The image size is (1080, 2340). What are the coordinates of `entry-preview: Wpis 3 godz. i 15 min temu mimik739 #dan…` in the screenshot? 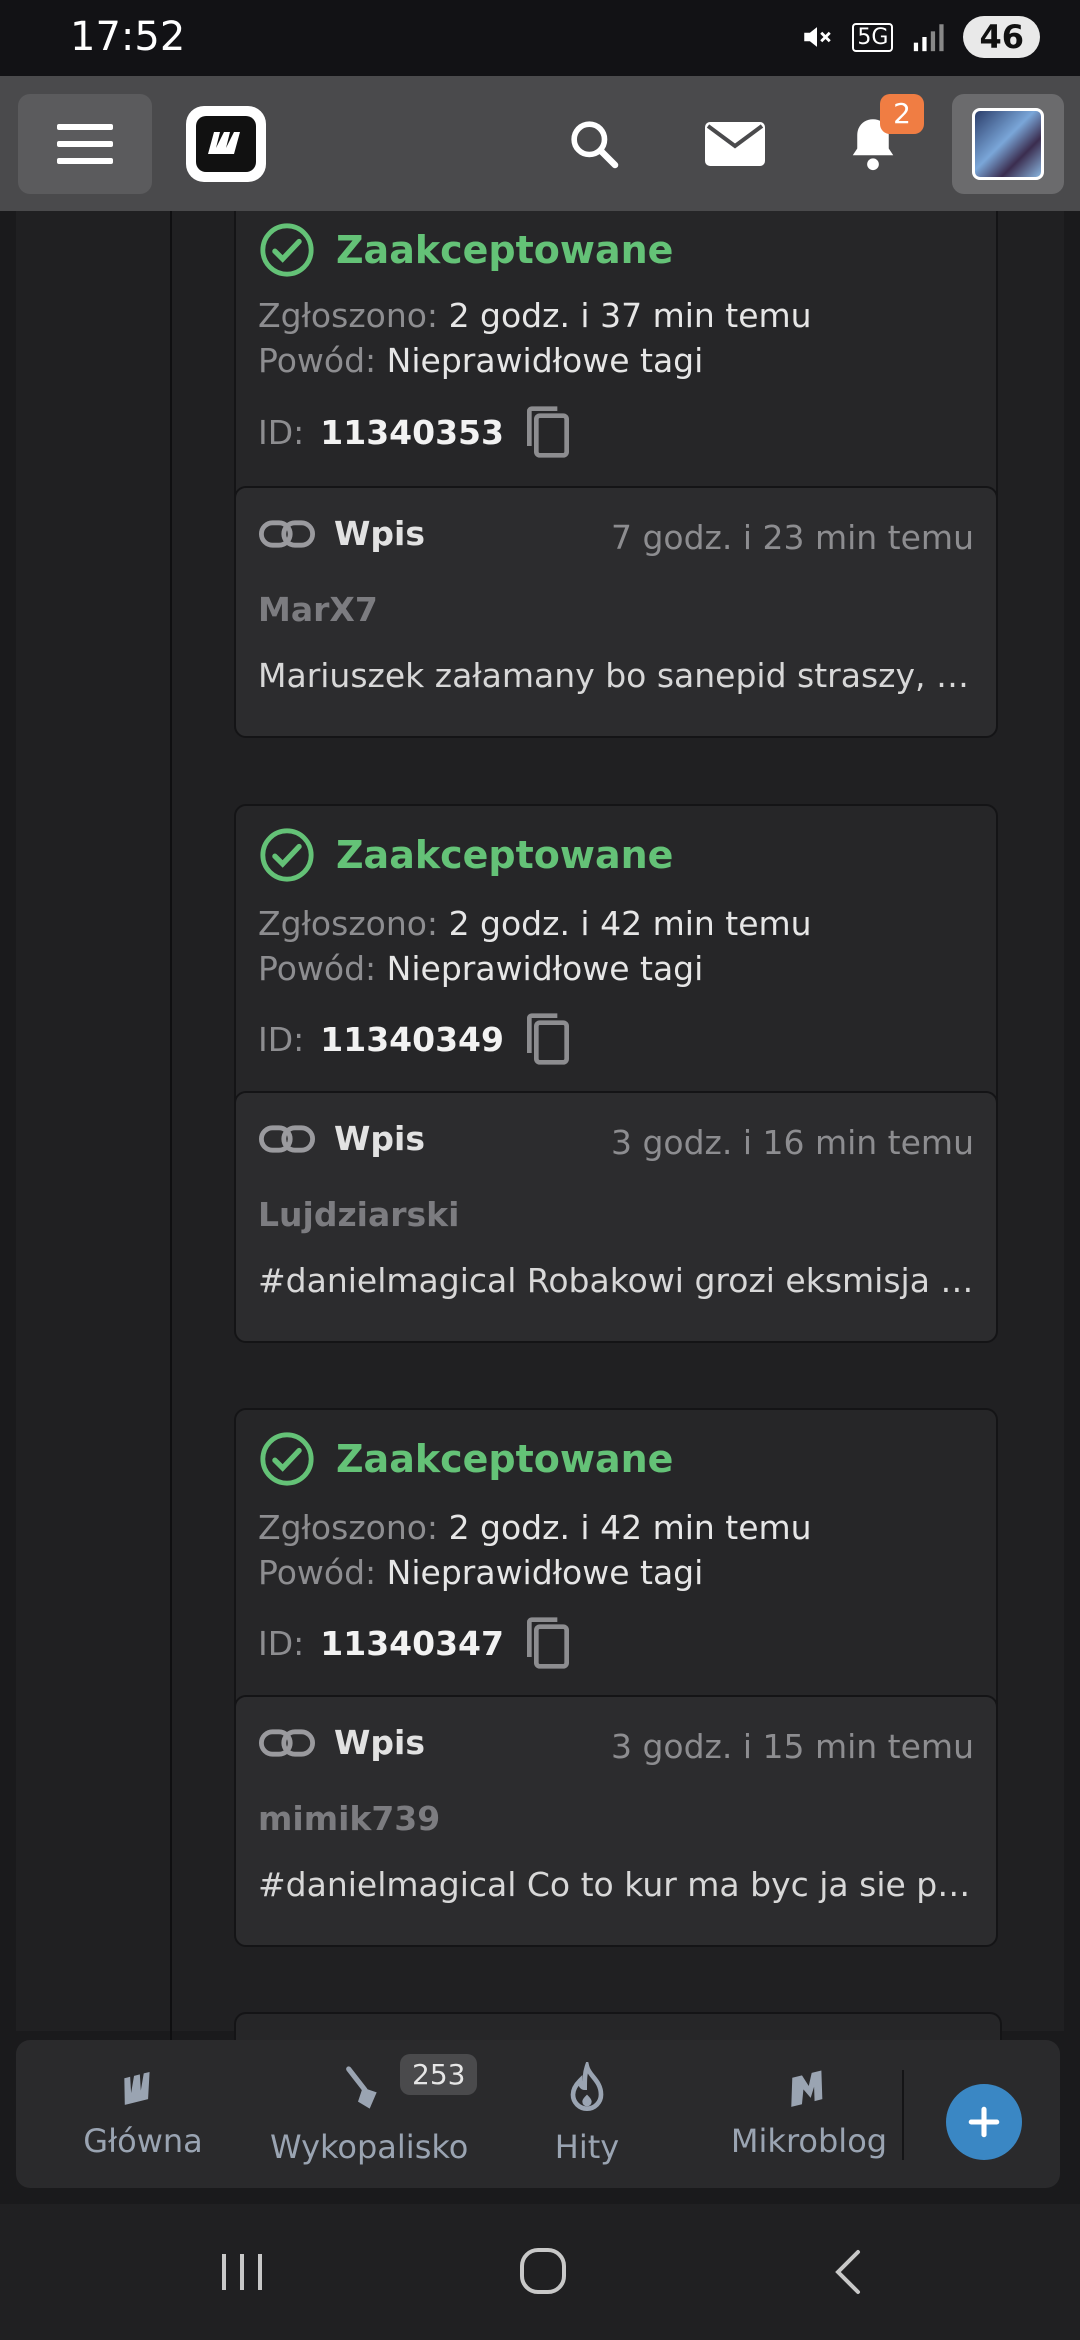 It's located at (616, 1821).